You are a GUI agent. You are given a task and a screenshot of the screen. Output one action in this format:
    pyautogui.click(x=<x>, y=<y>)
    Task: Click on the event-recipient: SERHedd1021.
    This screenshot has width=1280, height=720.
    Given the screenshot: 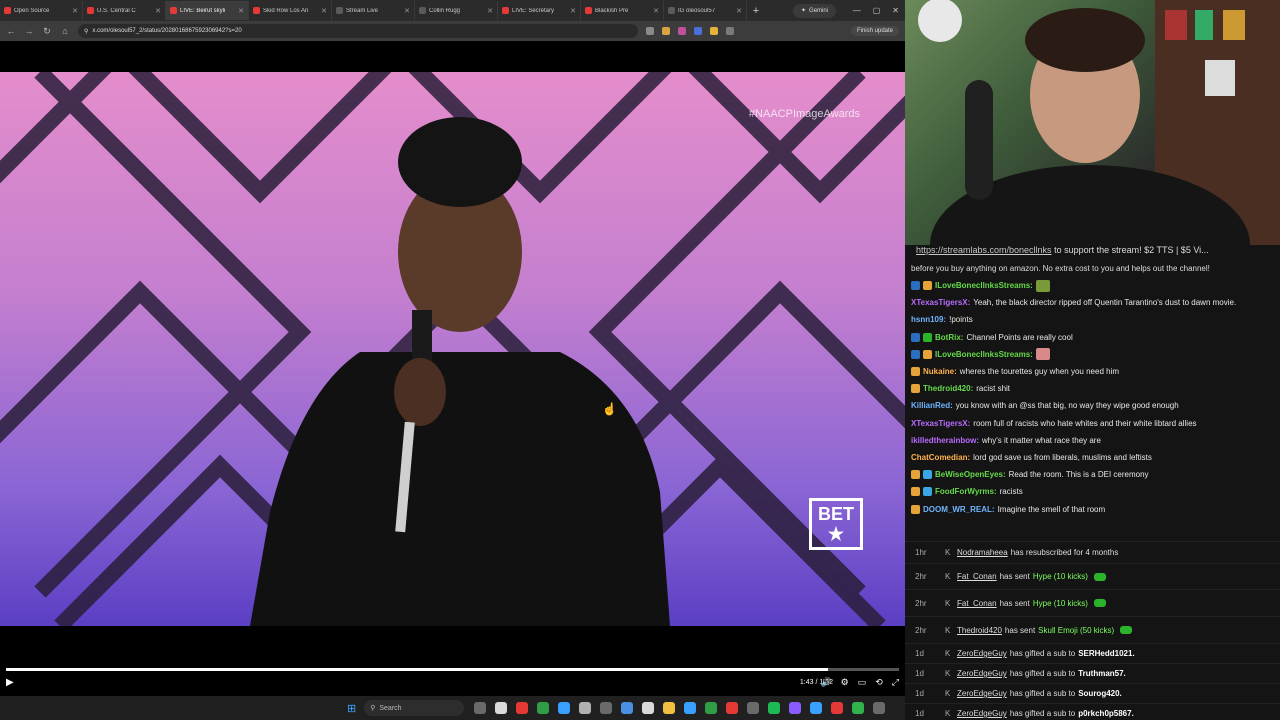 What is the action you would take?
    pyautogui.click(x=1106, y=653)
    